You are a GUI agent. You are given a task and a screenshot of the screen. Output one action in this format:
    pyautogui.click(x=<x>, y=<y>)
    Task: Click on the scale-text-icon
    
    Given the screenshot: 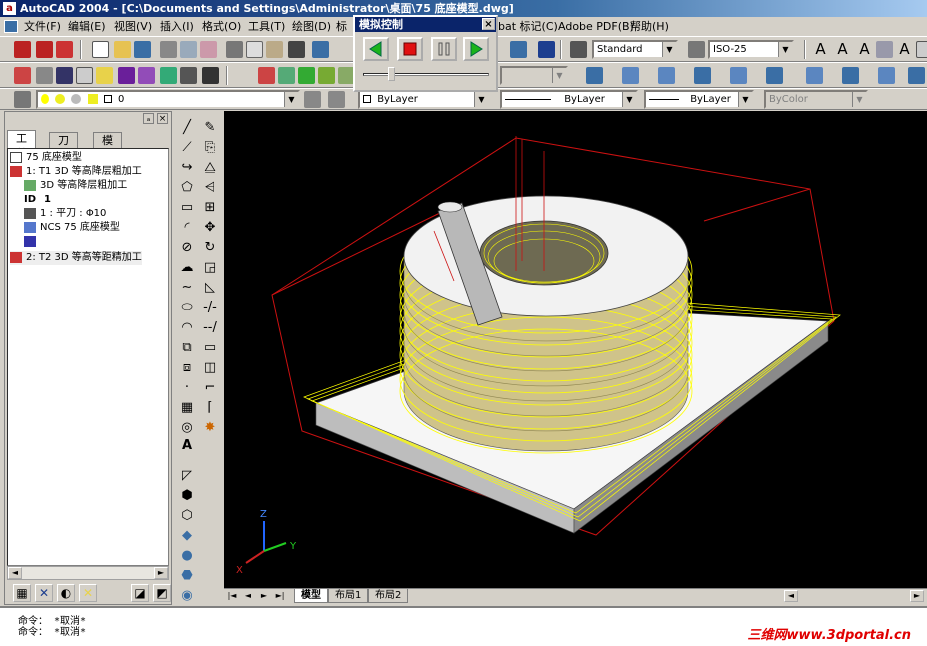 What is the action you would take?
    pyautogui.click(x=921, y=49)
    